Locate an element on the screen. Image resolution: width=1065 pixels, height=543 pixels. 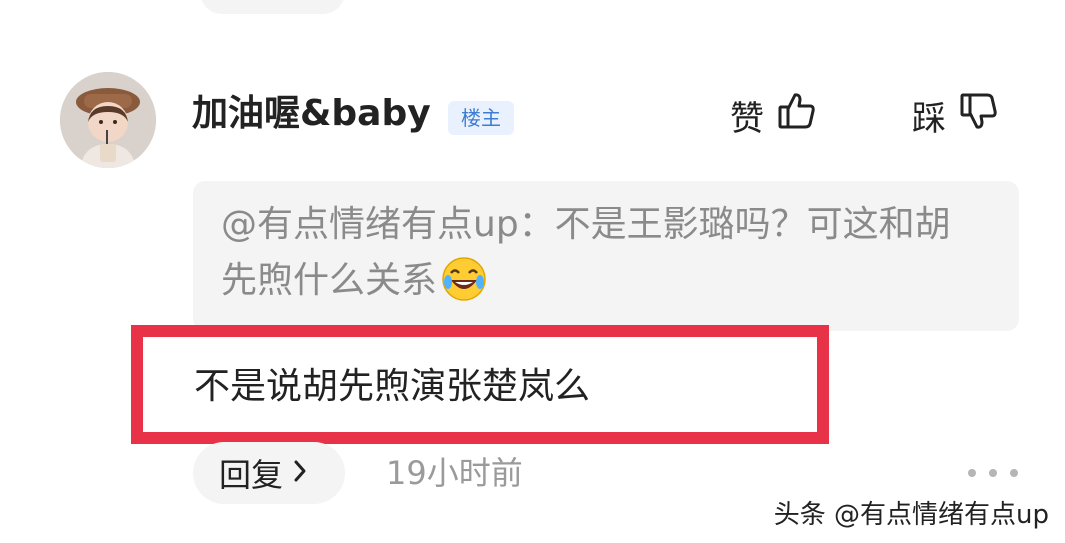
dislike-button: 踩 is located at coordinates (956, 115).